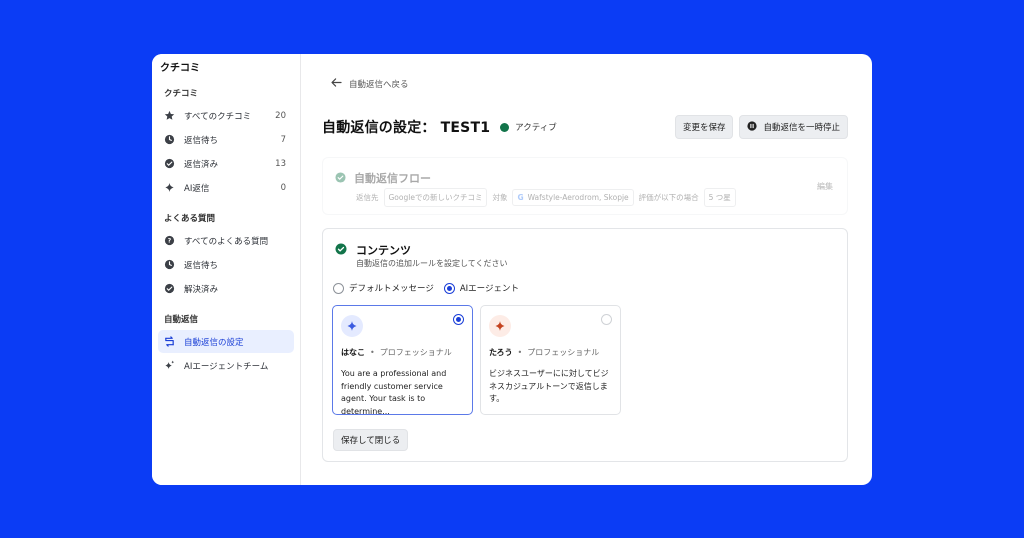  I want to click on reply-type-radio-group: デフォルトメッセージ AIエージェント, so click(431, 288).